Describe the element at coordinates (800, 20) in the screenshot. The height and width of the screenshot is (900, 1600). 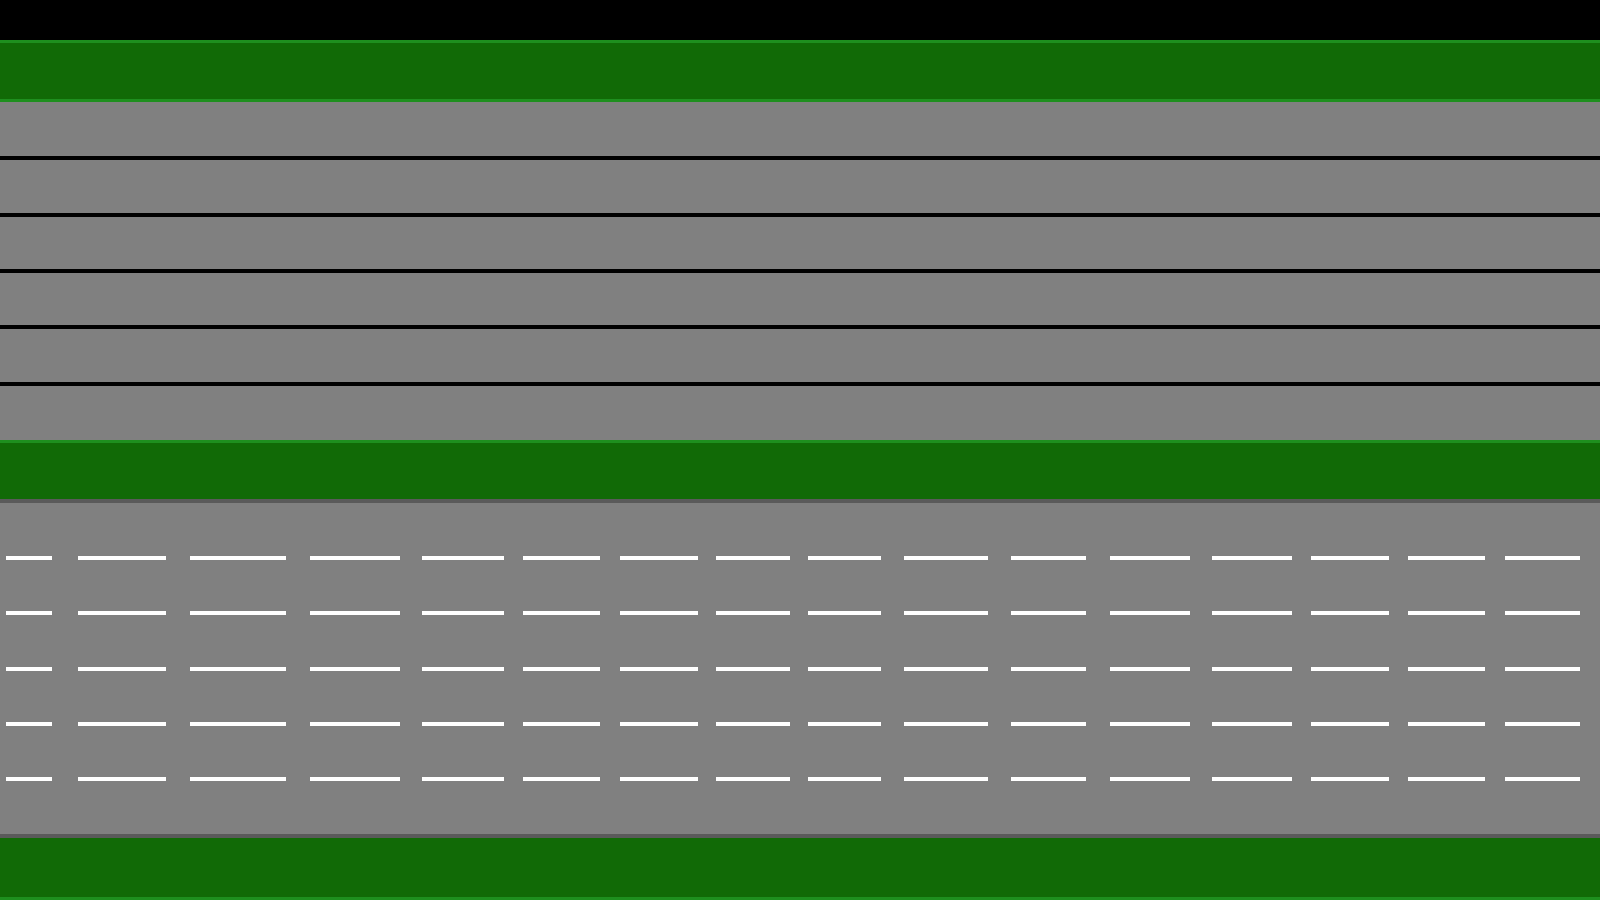
I see `top-void` at that location.